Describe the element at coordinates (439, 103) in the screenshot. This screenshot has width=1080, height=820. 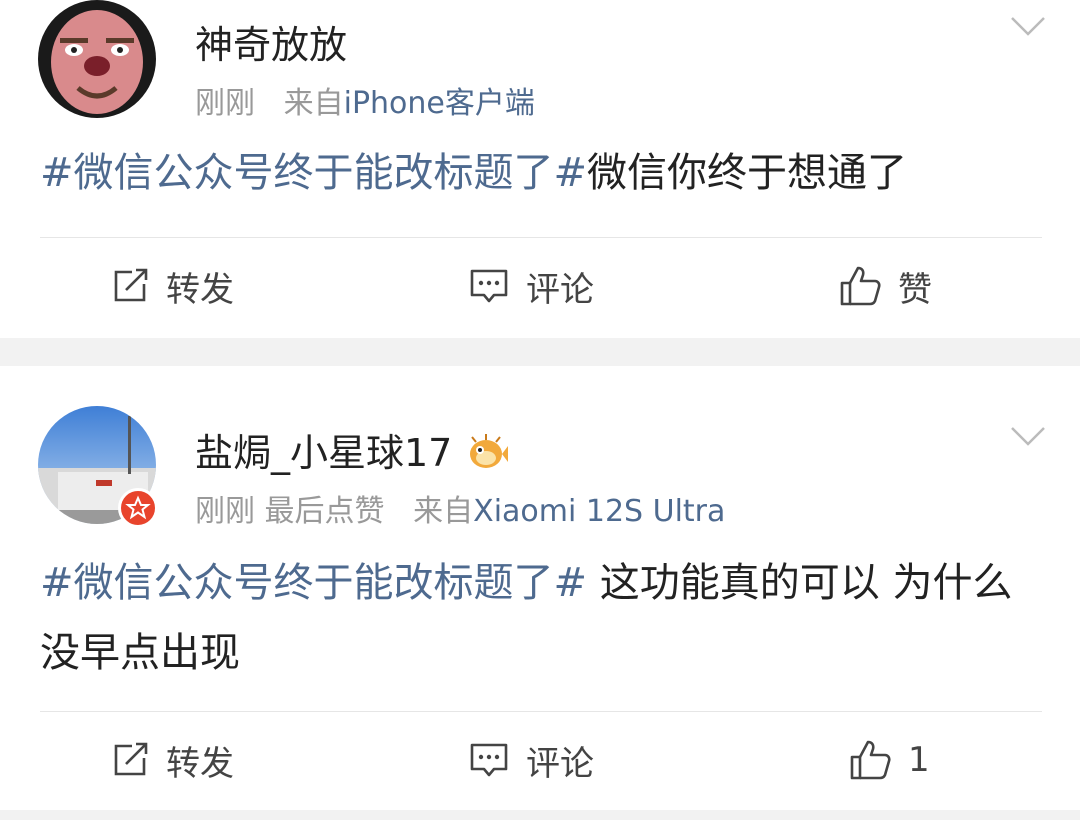
I see `post-source: iPhone客户端` at that location.